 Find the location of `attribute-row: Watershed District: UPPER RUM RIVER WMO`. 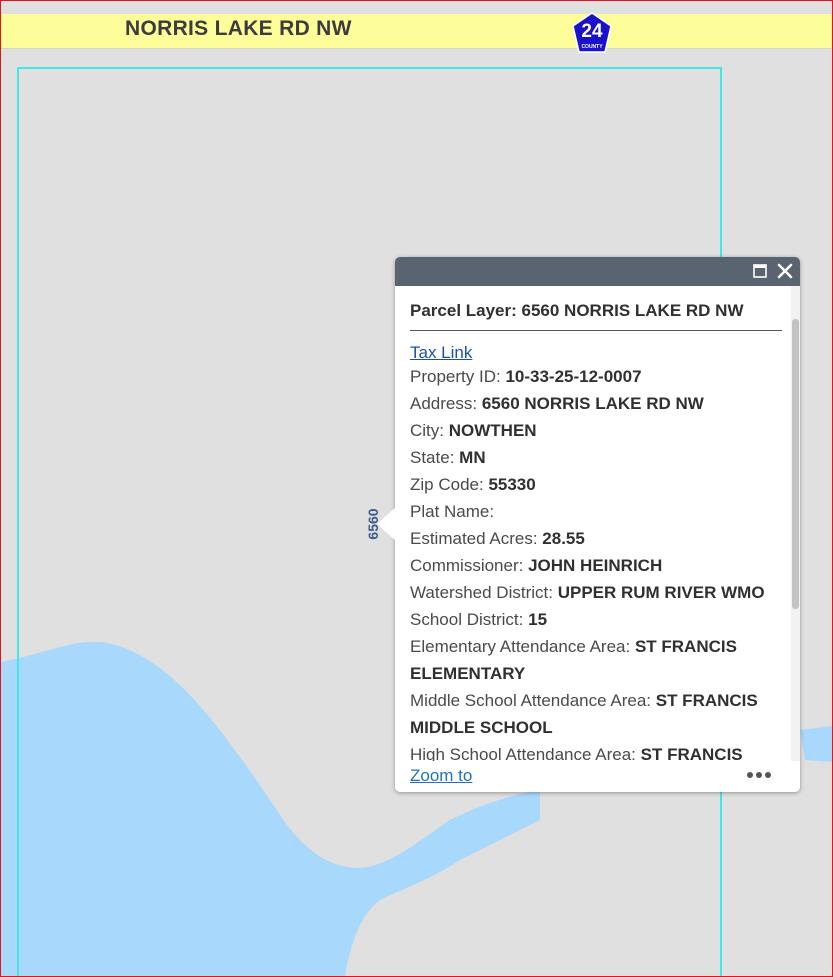

attribute-row: Watershed District: UPPER RUM RIVER WMO is located at coordinates (596, 592).